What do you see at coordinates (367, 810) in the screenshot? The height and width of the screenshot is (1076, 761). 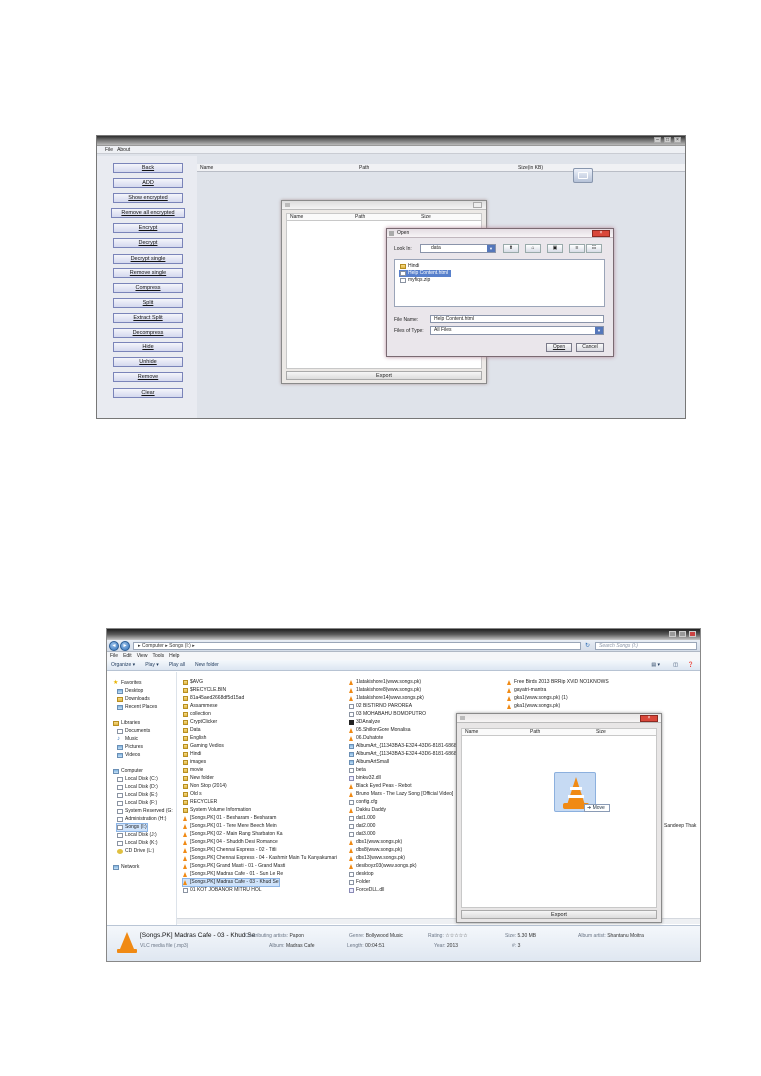 I see `file-item: Dakku Daddy` at bounding box center [367, 810].